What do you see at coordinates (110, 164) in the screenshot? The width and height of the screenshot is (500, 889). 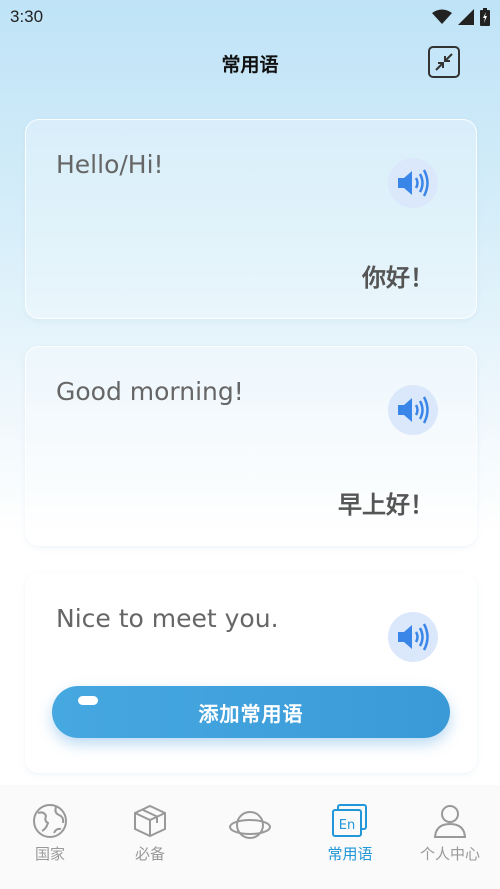 I see `phrase-english: Hello/Hi!` at bounding box center [110, 164].